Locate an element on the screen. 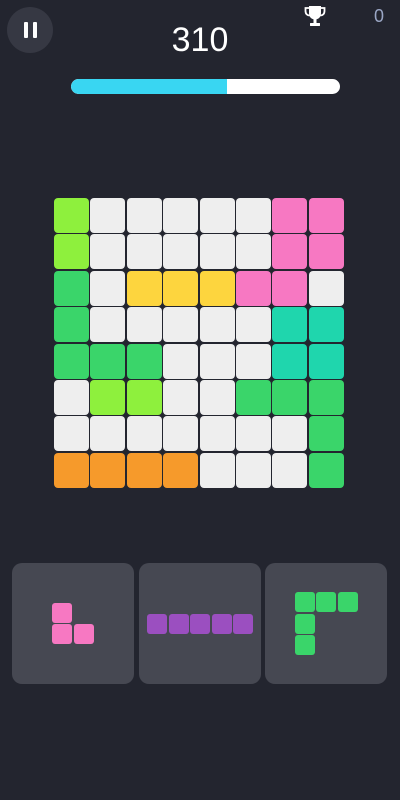 This screenshot has width=400, height=800. score: 310 is located at coordinates (200, 40).